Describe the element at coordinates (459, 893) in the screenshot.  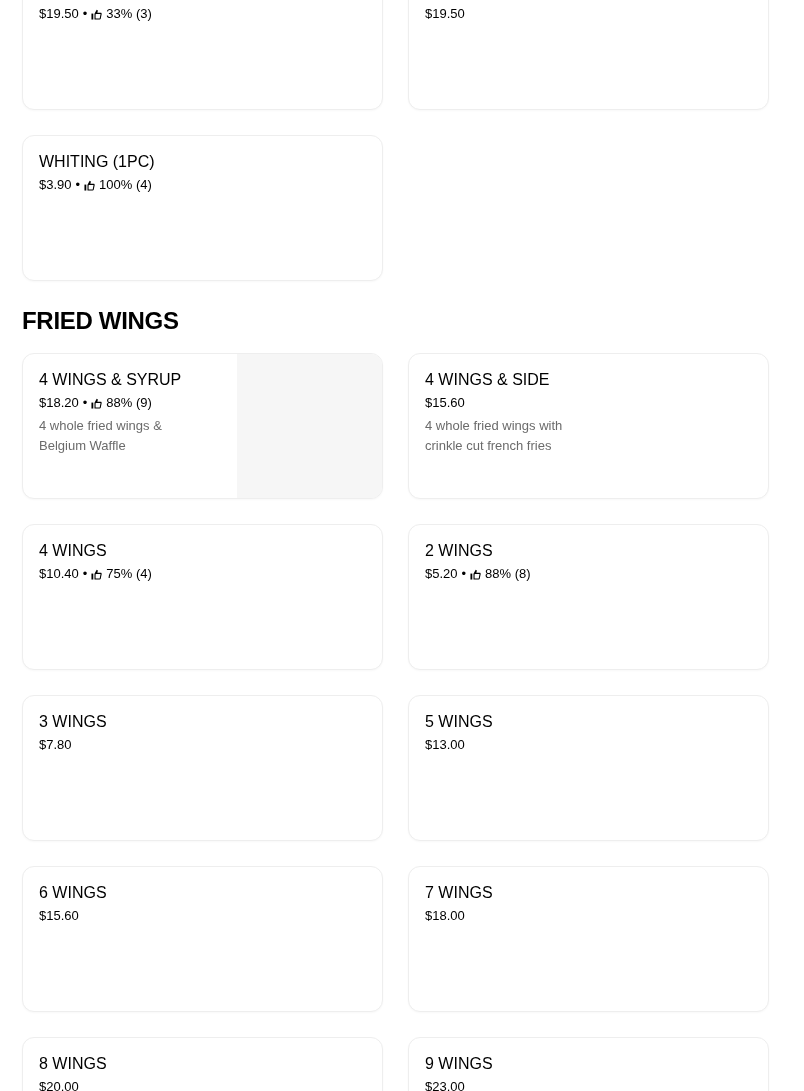
I see `item-name: 7 WINGS` at that location.